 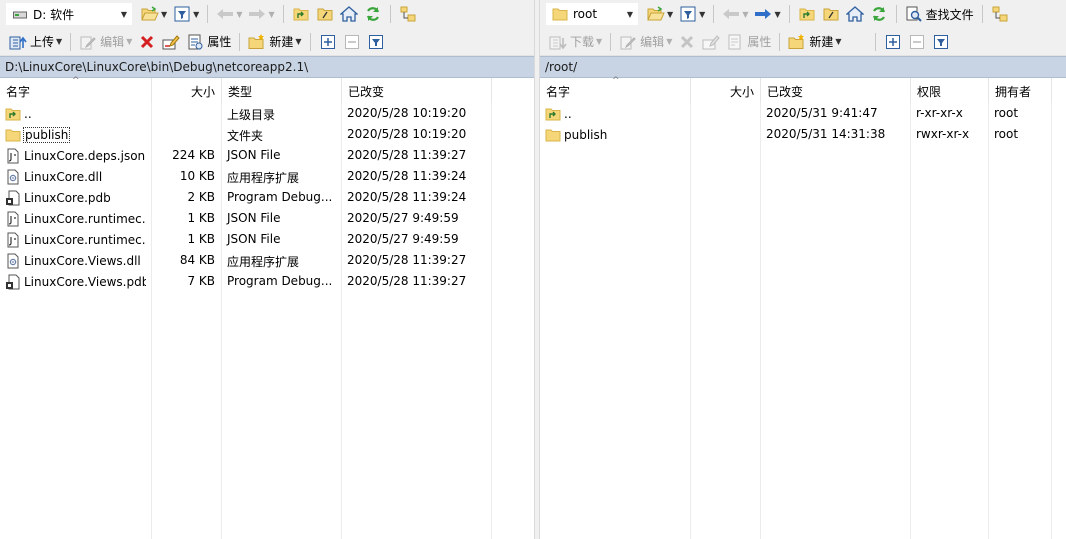 I want to click on file-owner-cell: root, so click(x=1006, y=113).